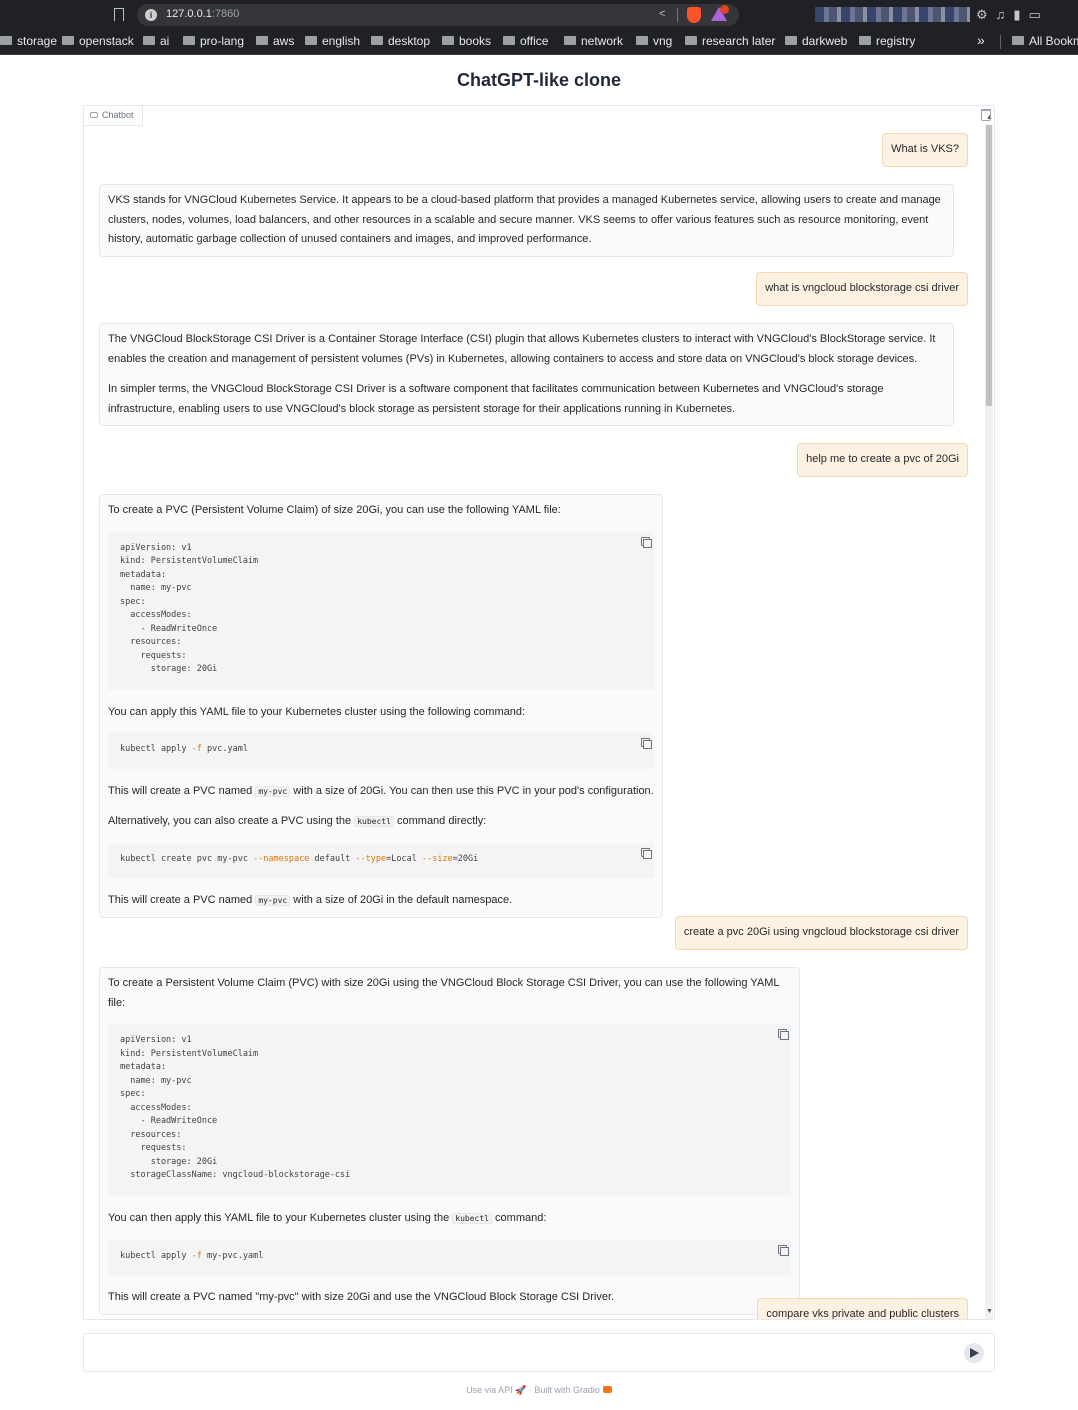 The image size is (1078, 1410). What do you see at coordinates (1012, 15) in the screenshot?
I see `toolbar-icons: ⚙♫▮▭` at bounding box center [1012, 15].